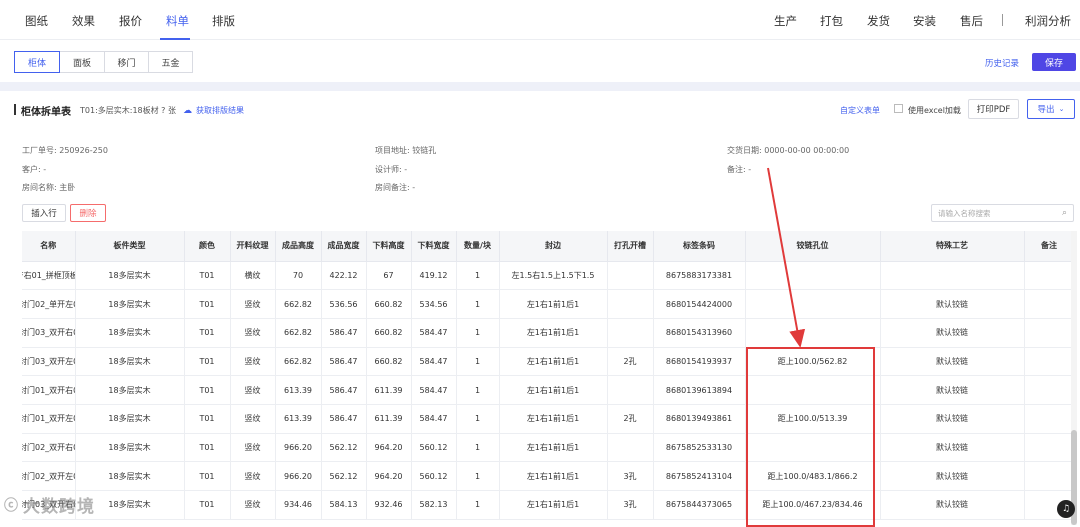  I want to click on nav-after-sales: 售后, so click(971, 21).